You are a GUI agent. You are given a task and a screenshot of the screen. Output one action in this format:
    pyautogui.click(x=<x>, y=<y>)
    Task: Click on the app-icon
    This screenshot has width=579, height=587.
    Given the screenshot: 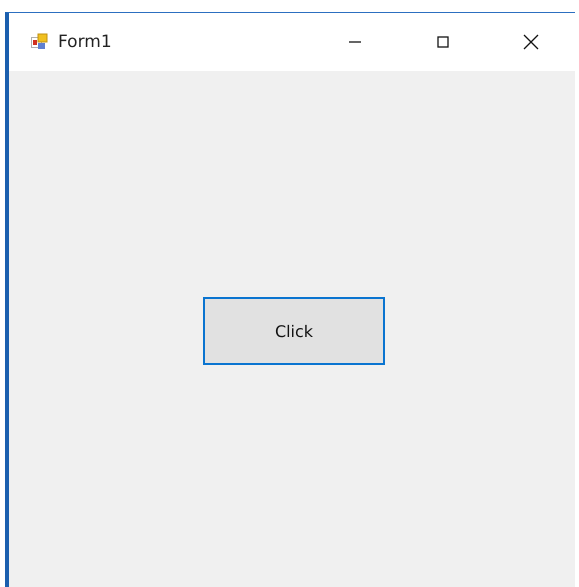 What is the action you would take?
    pyautogui.click(x=40, y=42)
    